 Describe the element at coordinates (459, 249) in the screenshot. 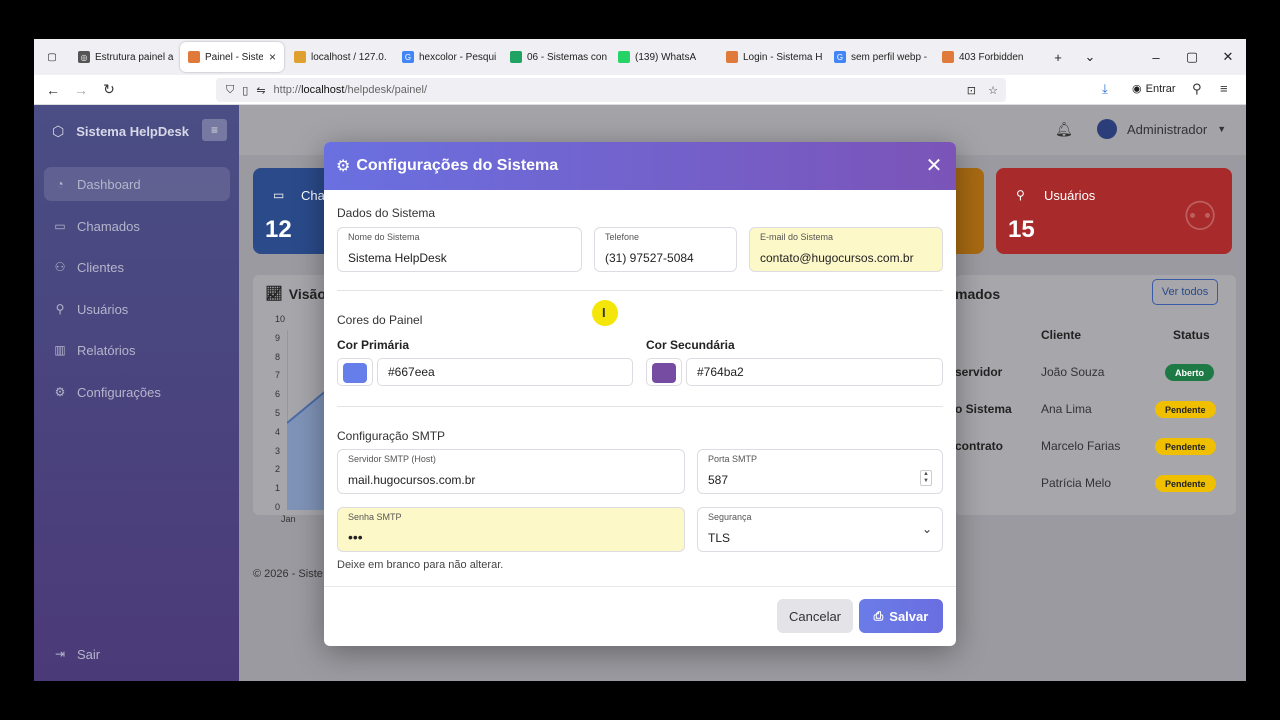

I see `system-name-field: Nome do Sistema Sistema HelpDesk` at that location.